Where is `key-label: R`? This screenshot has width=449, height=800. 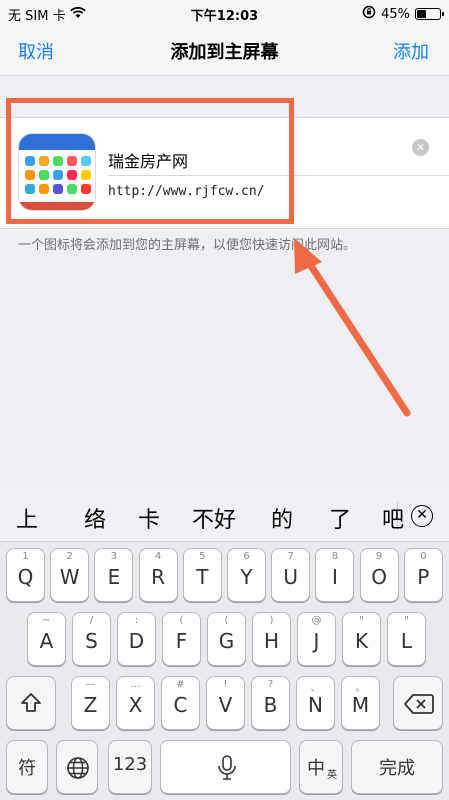
key-label: R is located at coordinates (158, 577).